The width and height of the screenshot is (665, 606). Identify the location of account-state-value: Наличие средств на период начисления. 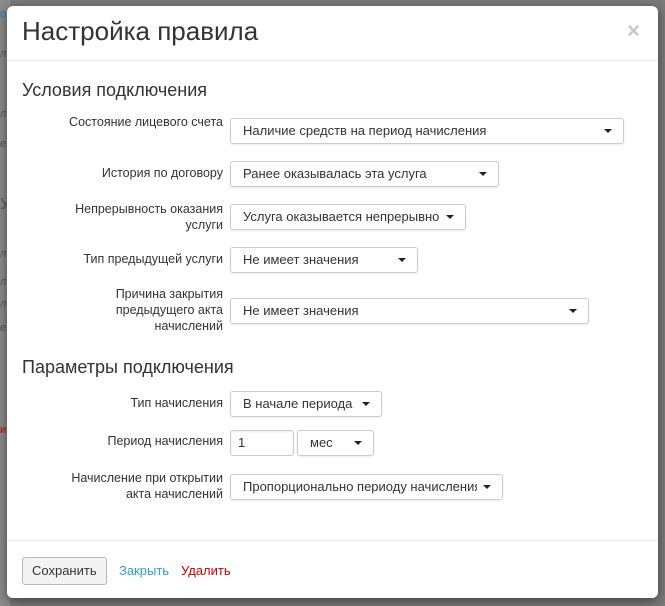
(365, 130).